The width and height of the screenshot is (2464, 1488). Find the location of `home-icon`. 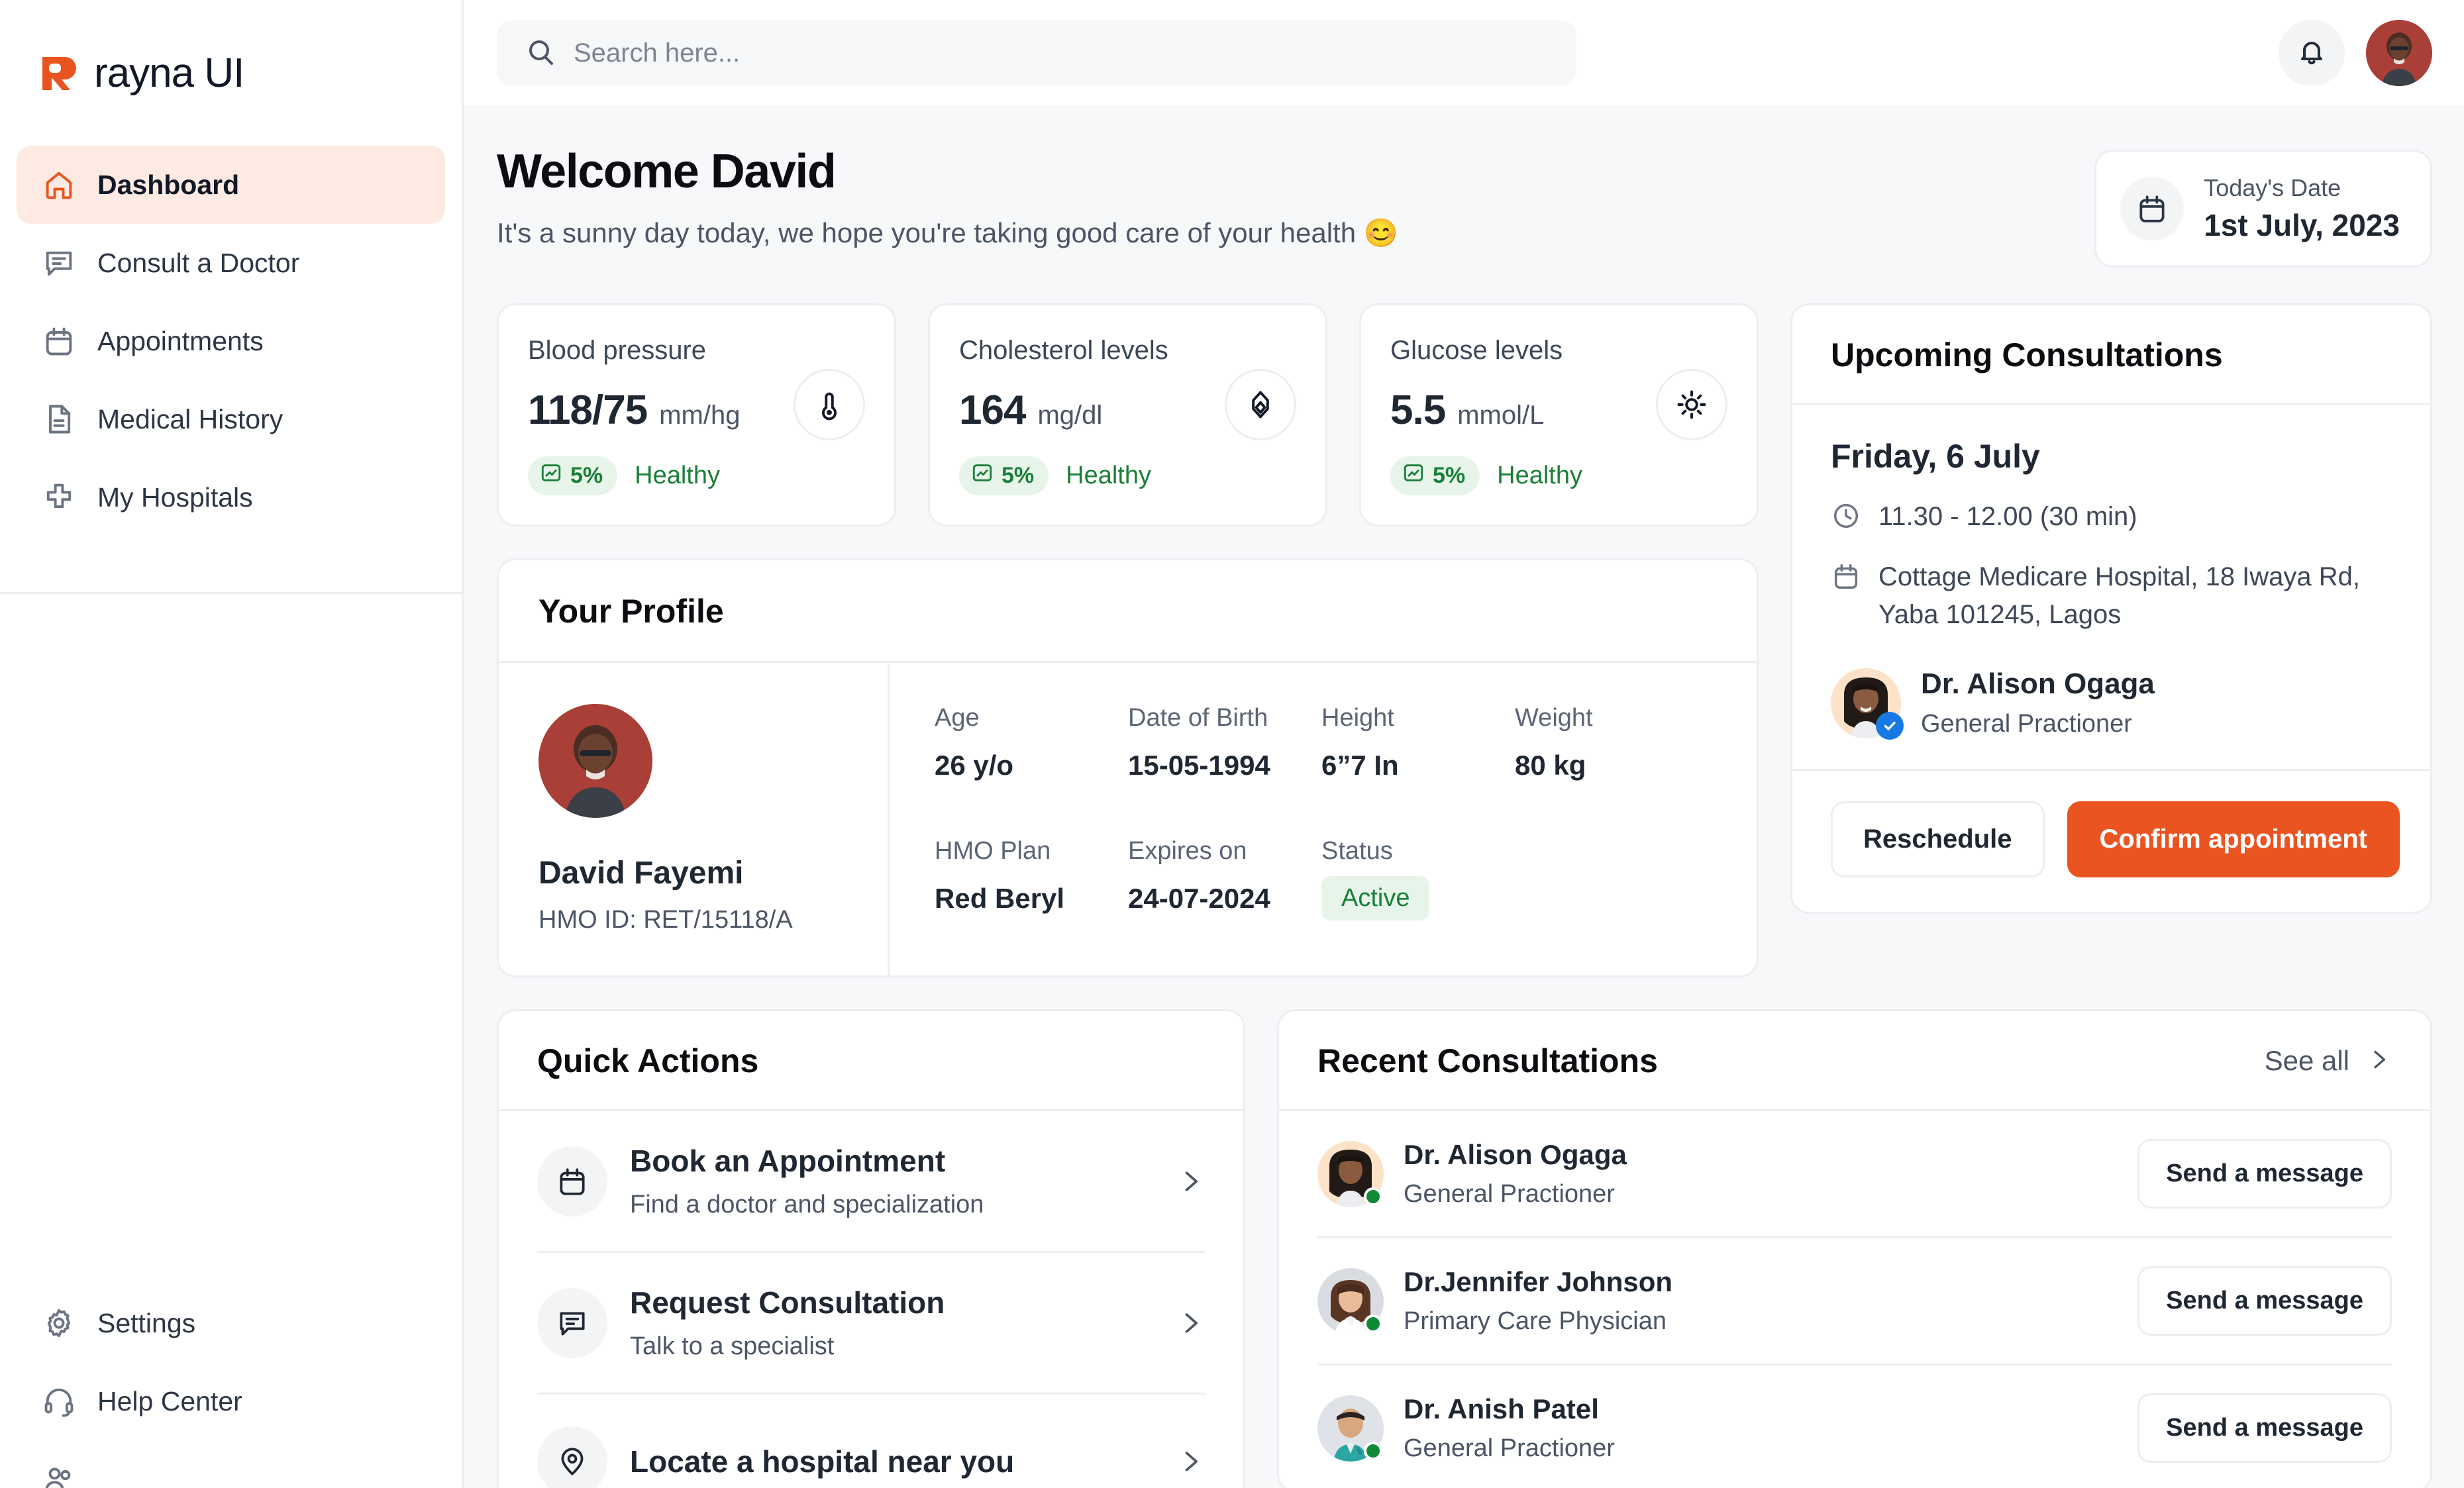

home-icon is located at coordinates (59, 185).